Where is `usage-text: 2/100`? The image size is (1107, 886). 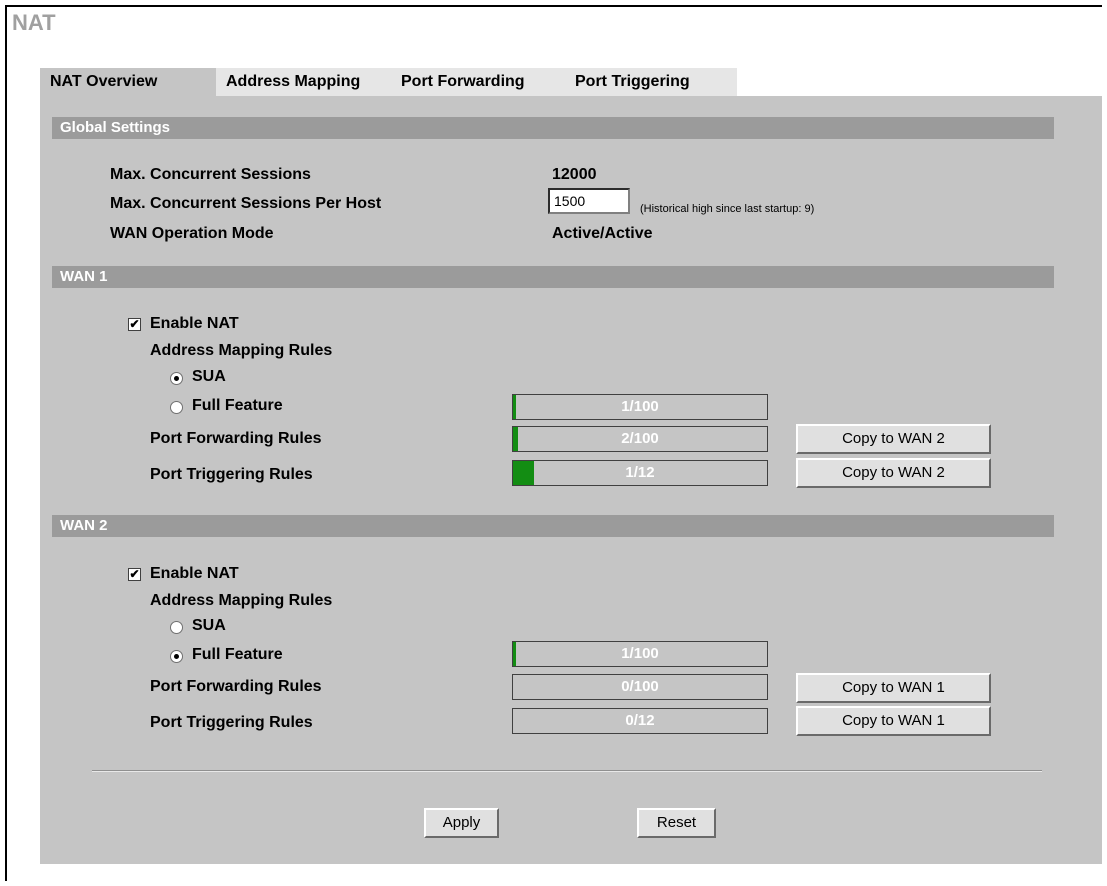 usage-text: 2/100 is located at coordinates (640, 438).